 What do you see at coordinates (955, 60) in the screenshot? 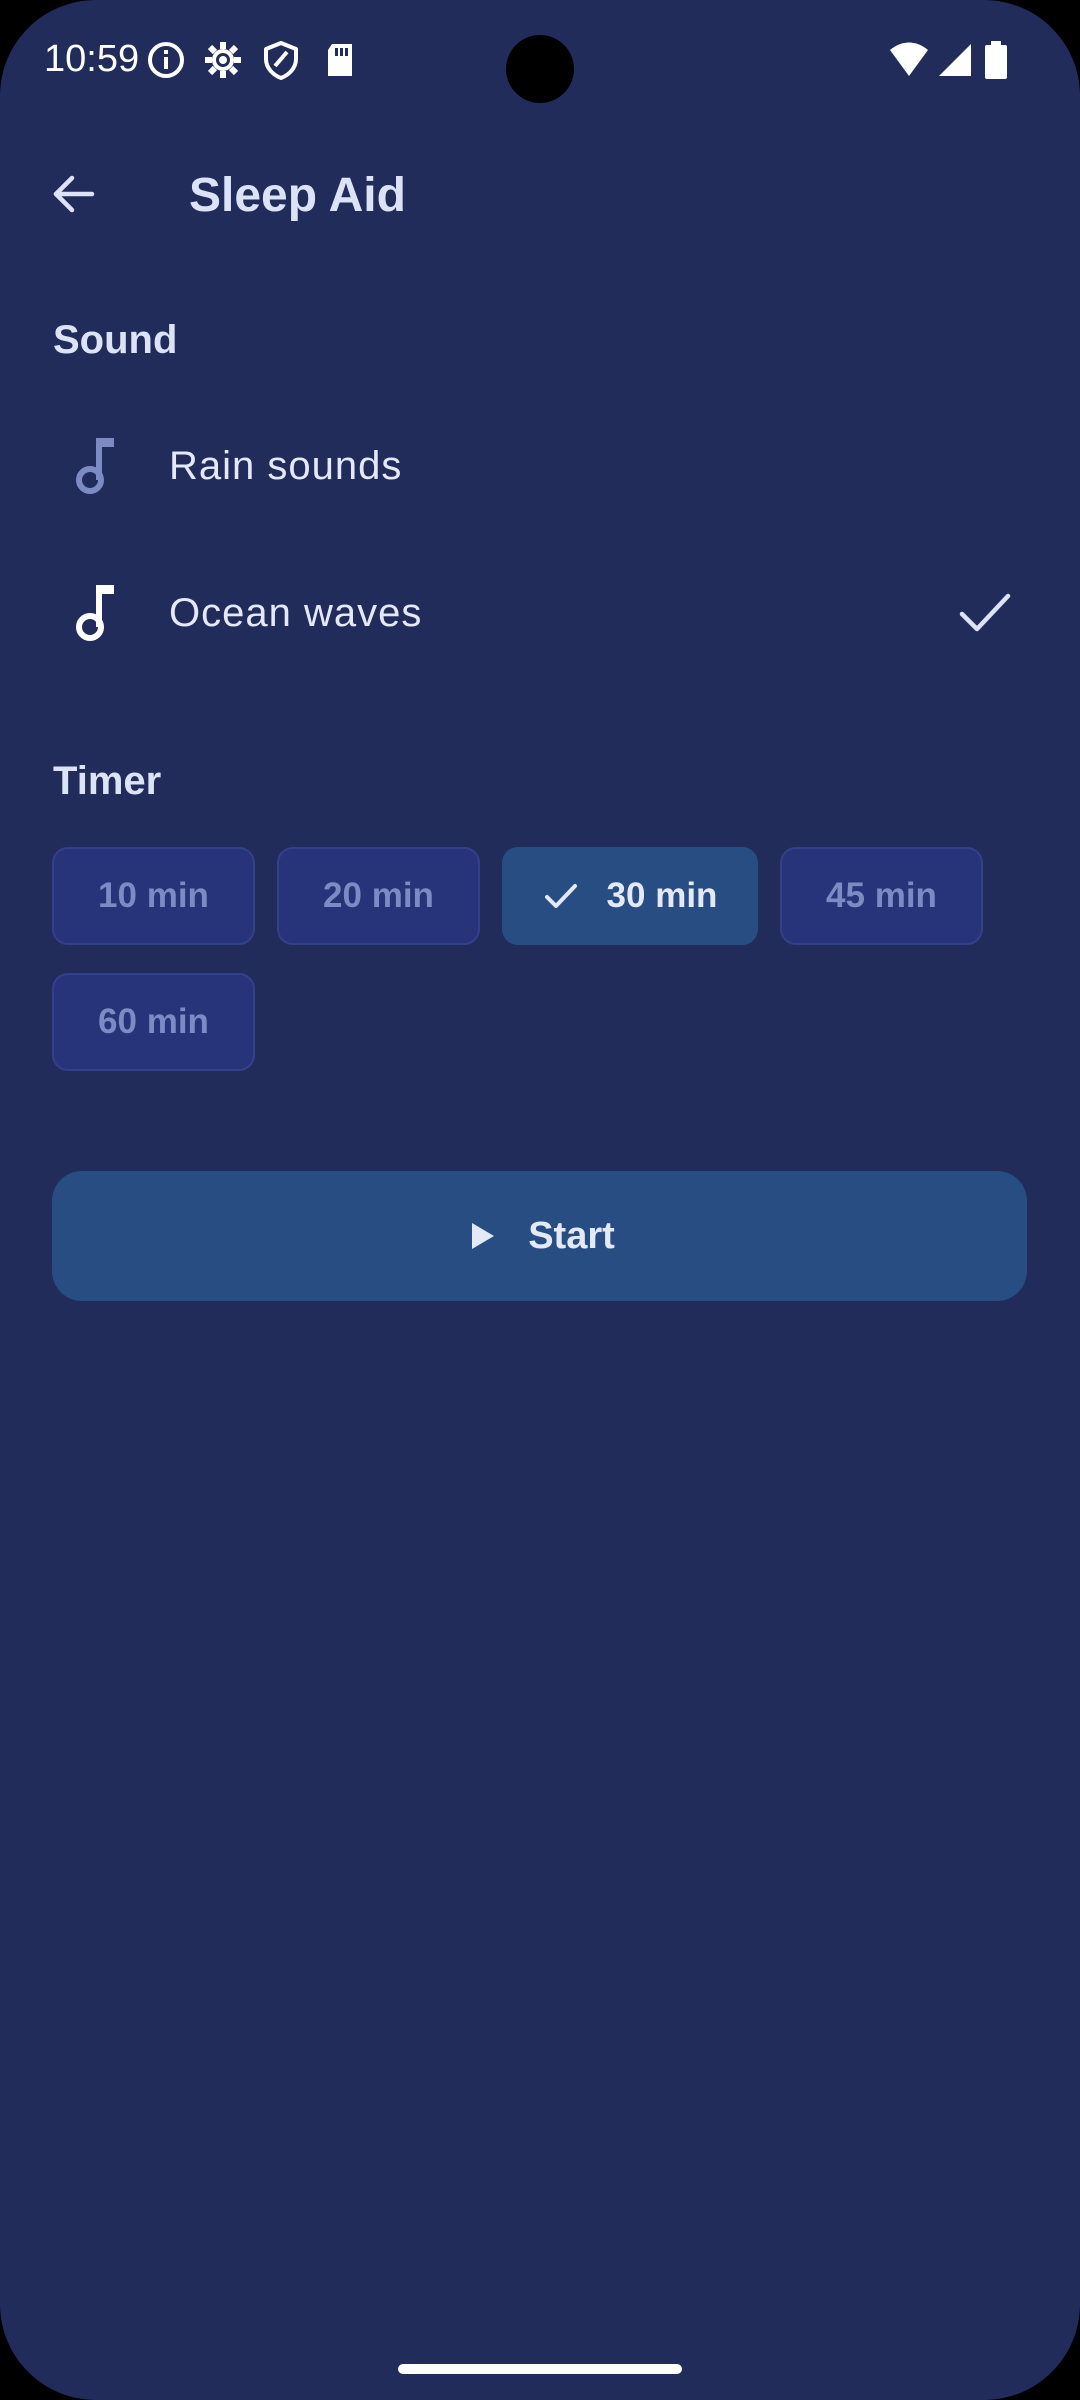
I see `signal-icon` at bounding box center [955, 60].